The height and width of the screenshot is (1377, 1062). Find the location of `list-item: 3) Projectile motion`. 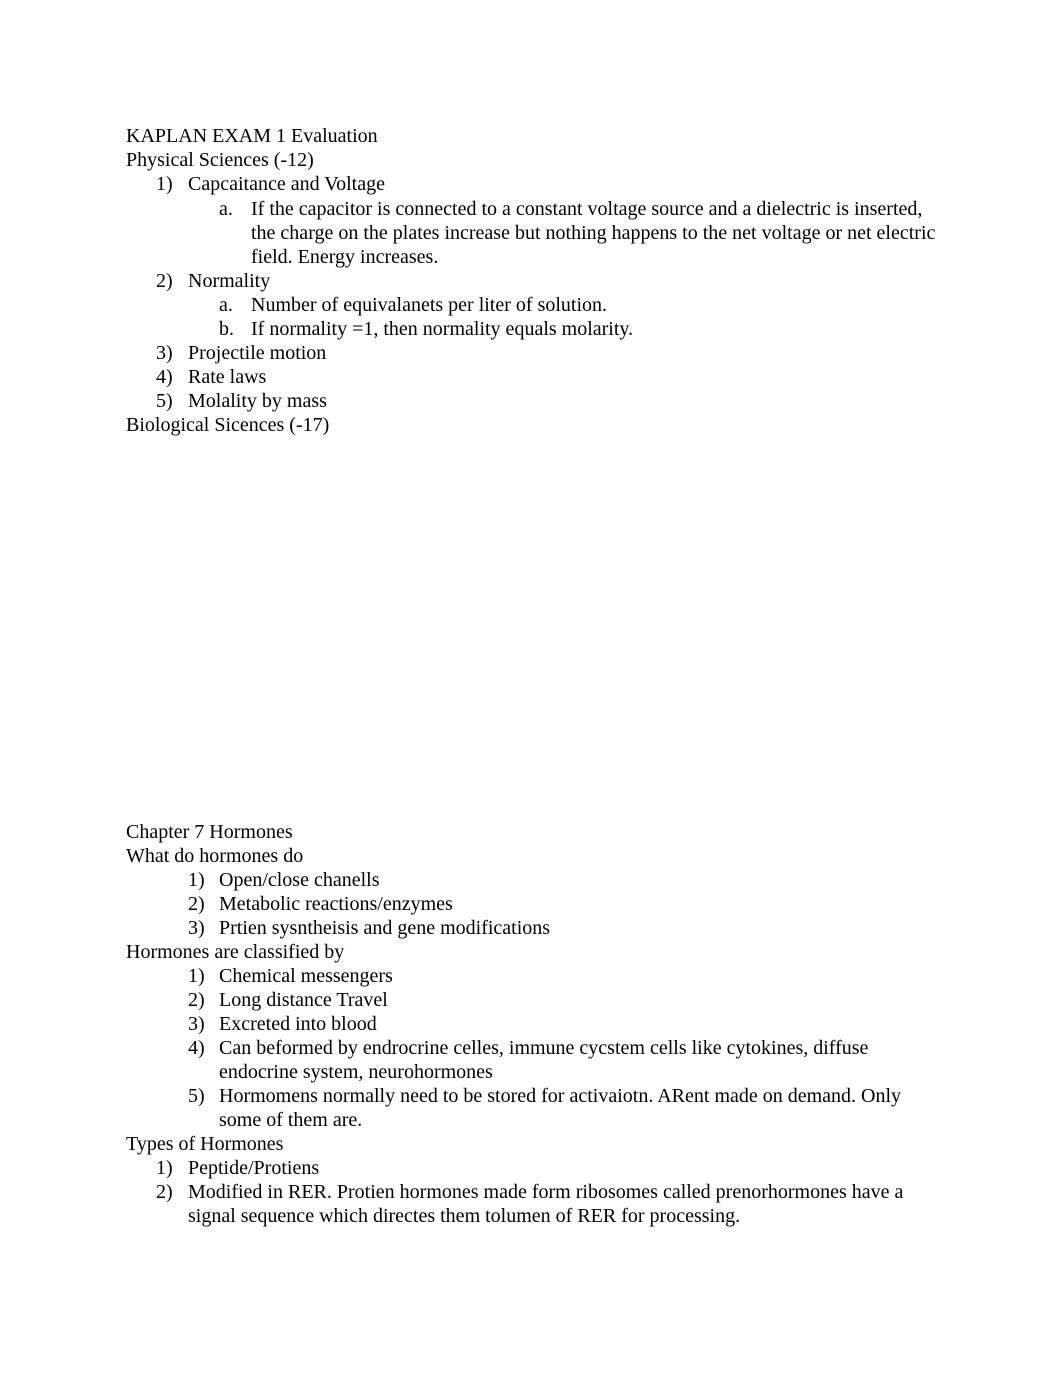

list-item: 3) Projectile motion is located at coordinates (532, 353).